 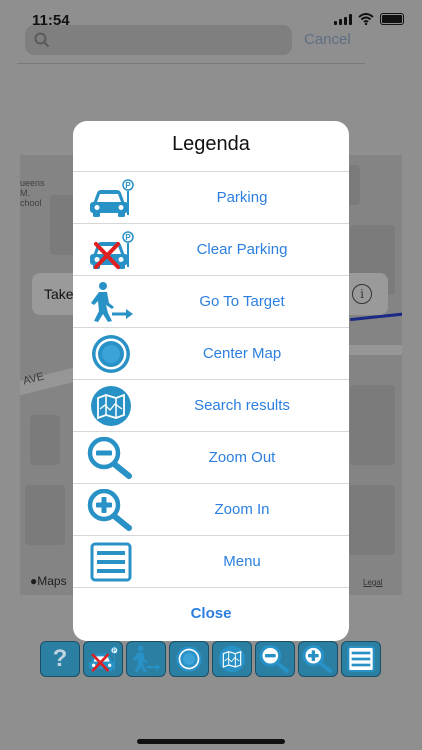 I want to click on signal-icon, so click(x=343, y=19).